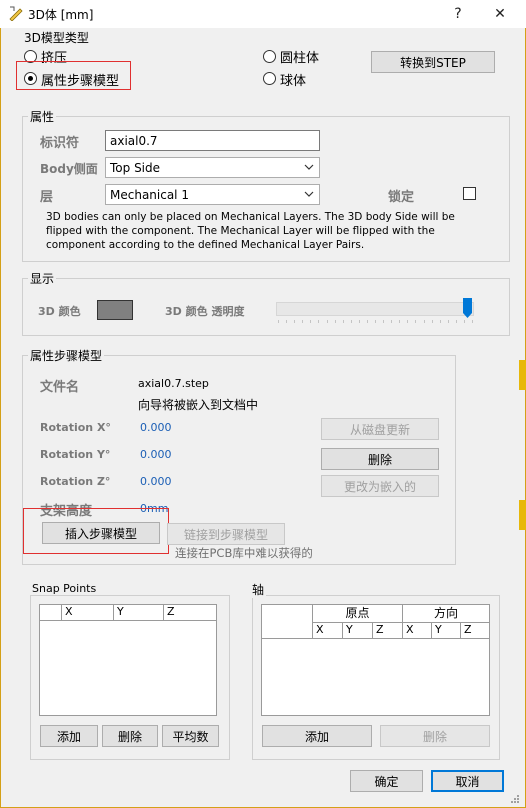 The width and height of the screenshot is (526, 808). Describe the element at coordinates (435, 736) in the screenshot. I see `axis-delete-button: 删除` at that location.